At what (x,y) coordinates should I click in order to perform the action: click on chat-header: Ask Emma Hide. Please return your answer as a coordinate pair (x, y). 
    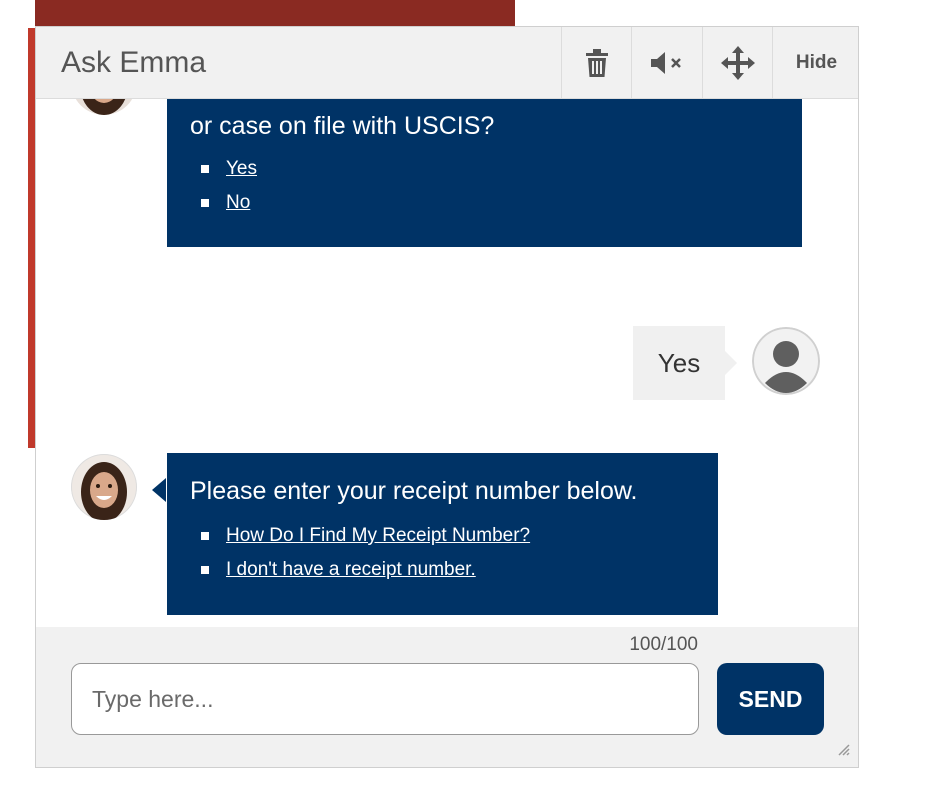
    Looking at the image, I should click on (447, 63).